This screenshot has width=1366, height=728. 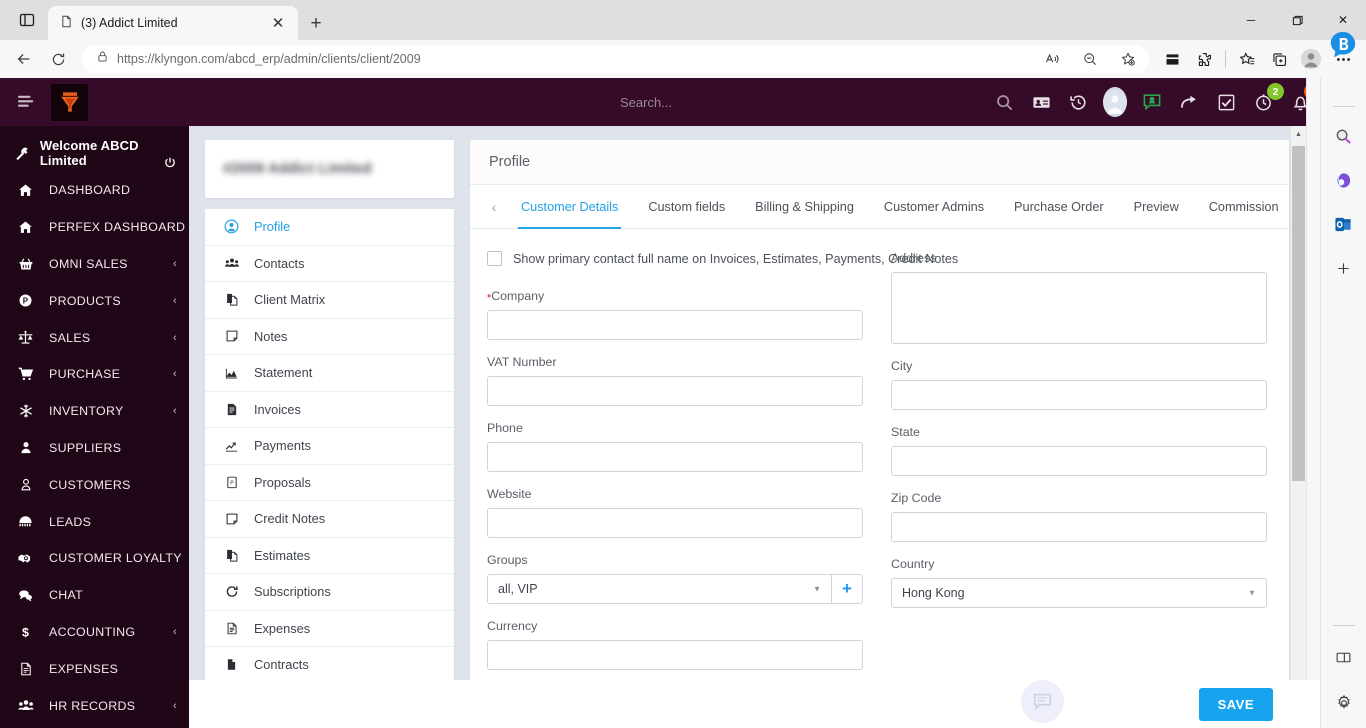 I want to click on client-menu-item-expenses: Expenses, so click(x=329, y=629).